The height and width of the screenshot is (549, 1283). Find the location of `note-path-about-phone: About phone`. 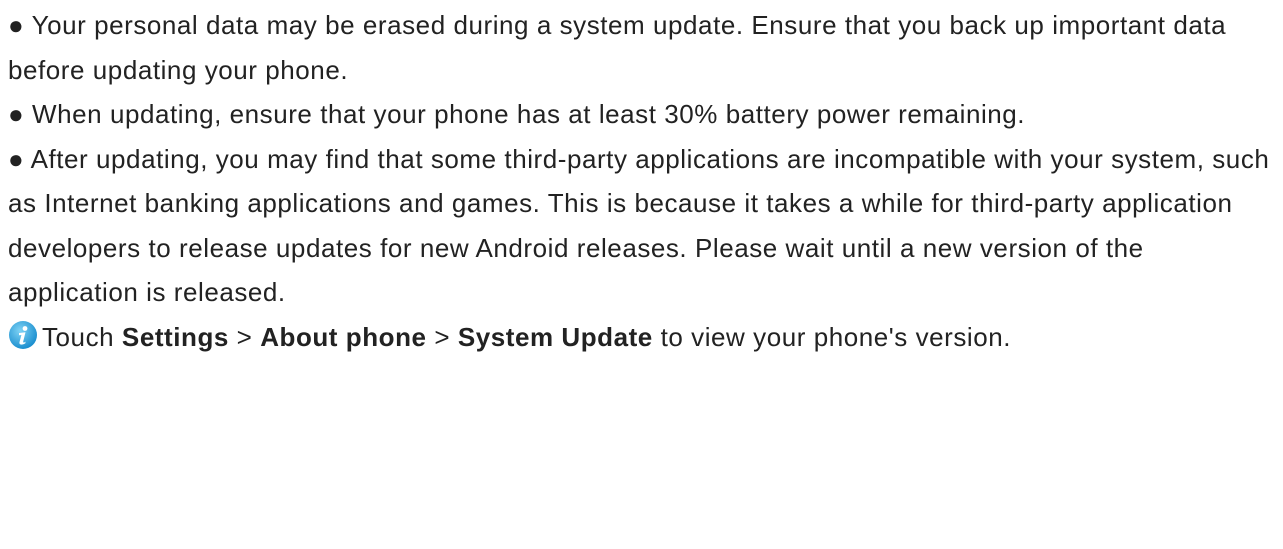

note-path-about-phone: About phone is located at coordinates (343, 336).